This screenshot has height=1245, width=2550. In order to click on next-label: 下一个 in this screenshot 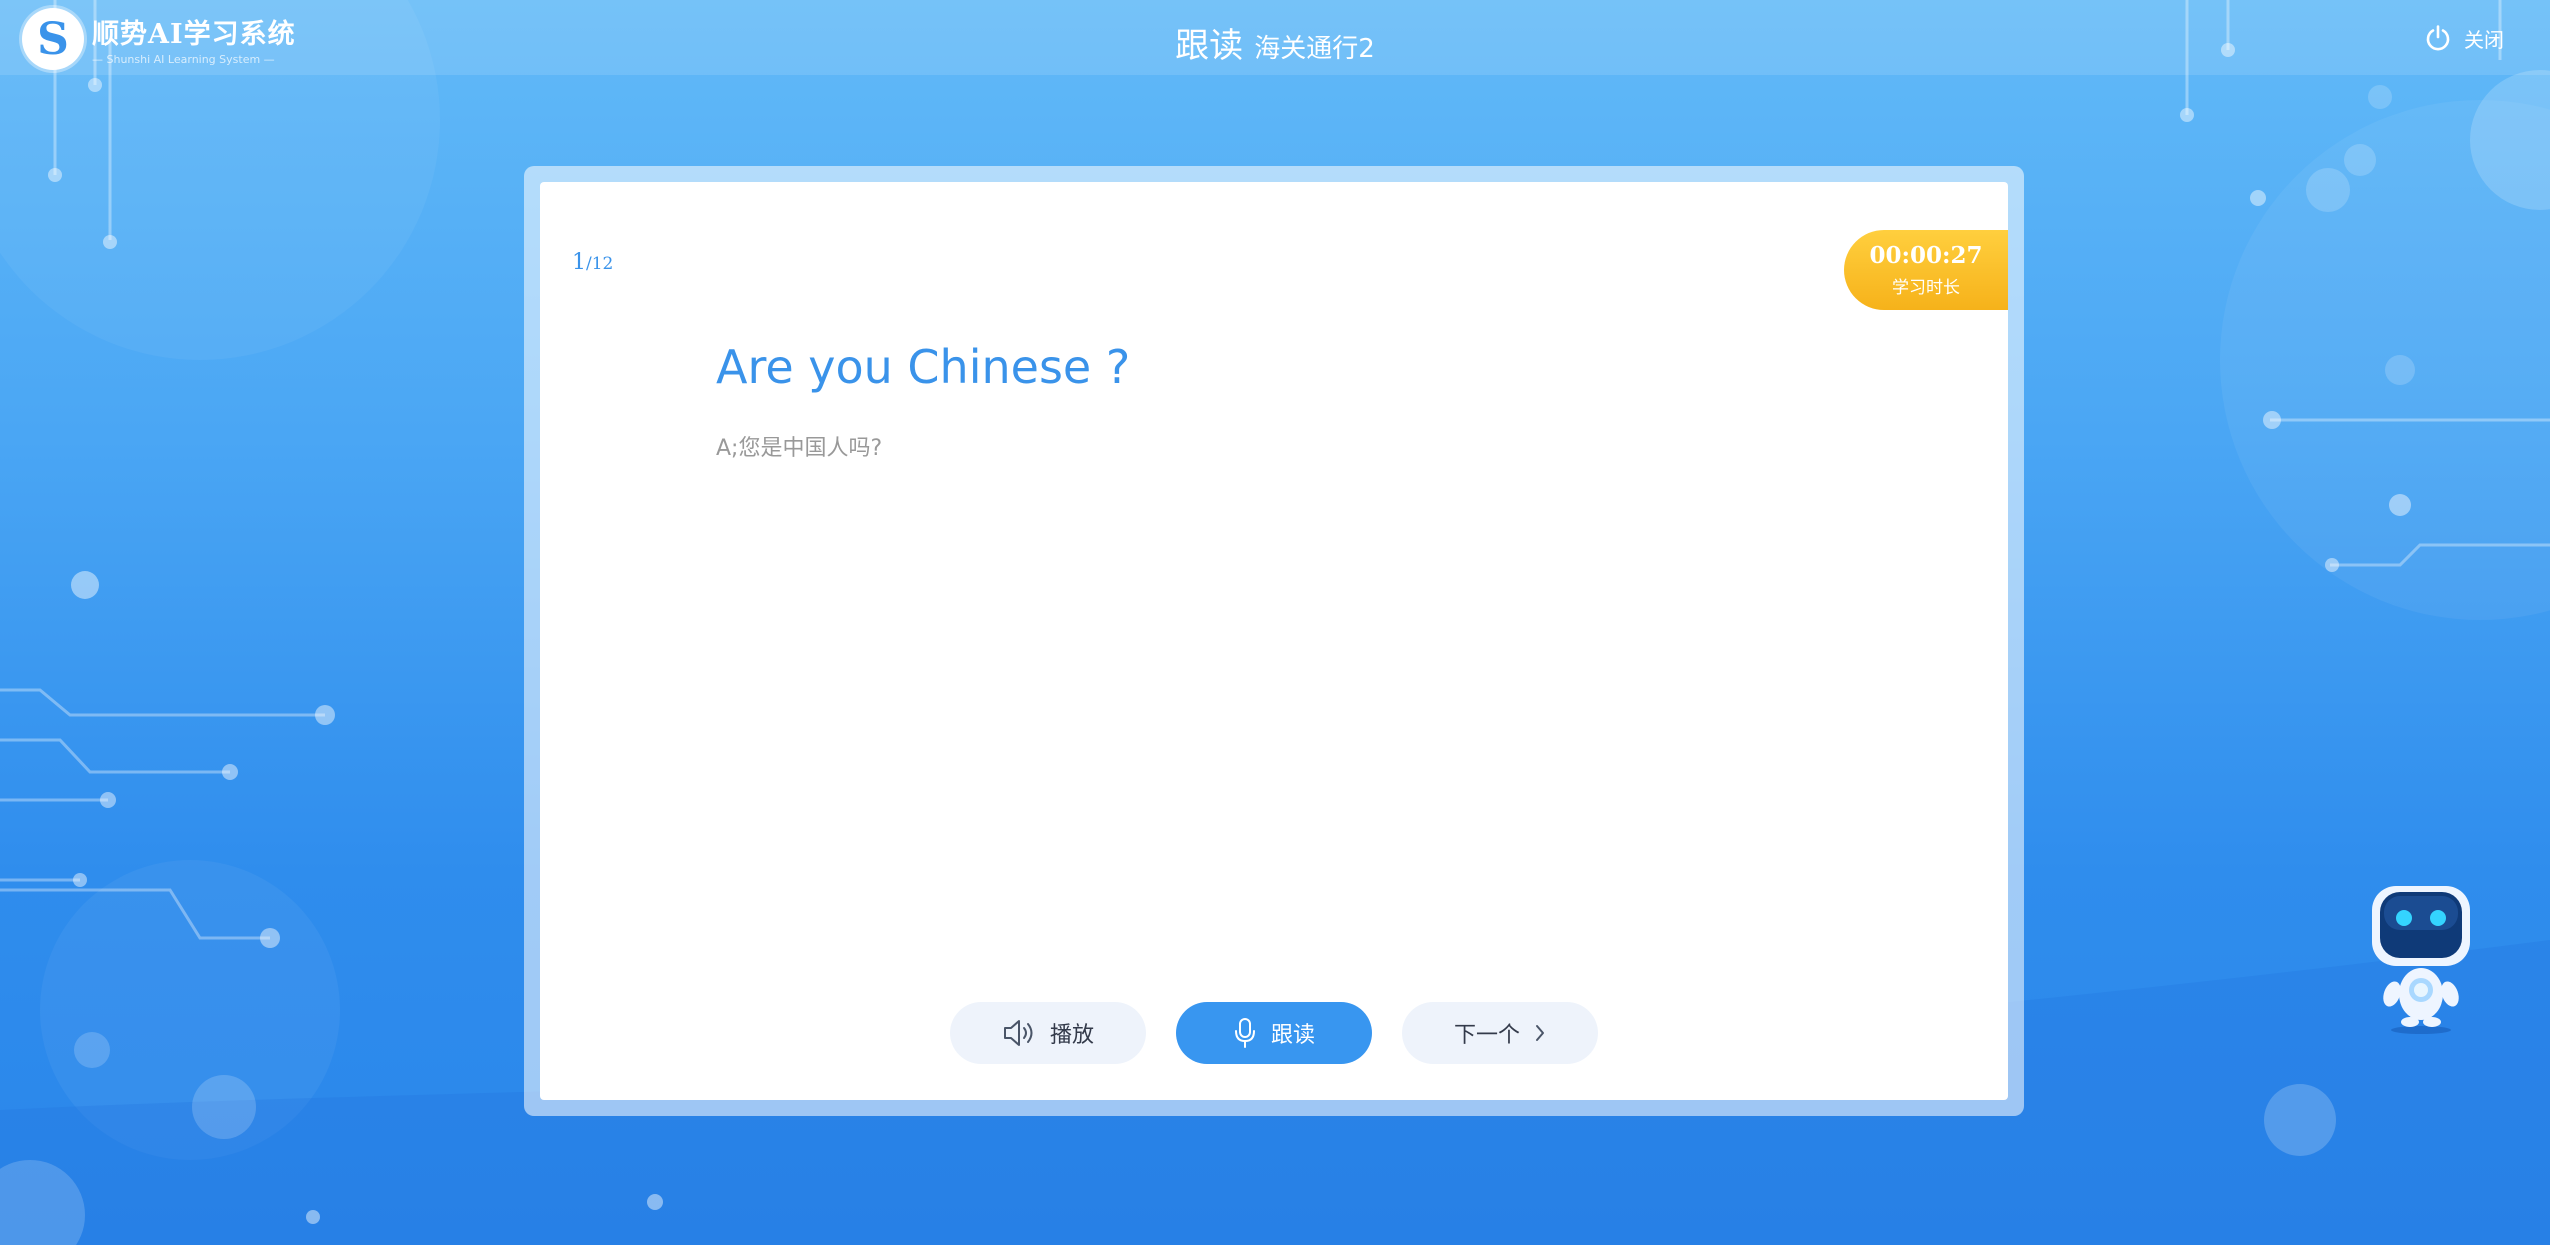, I will do `click(1486, 1035)`.